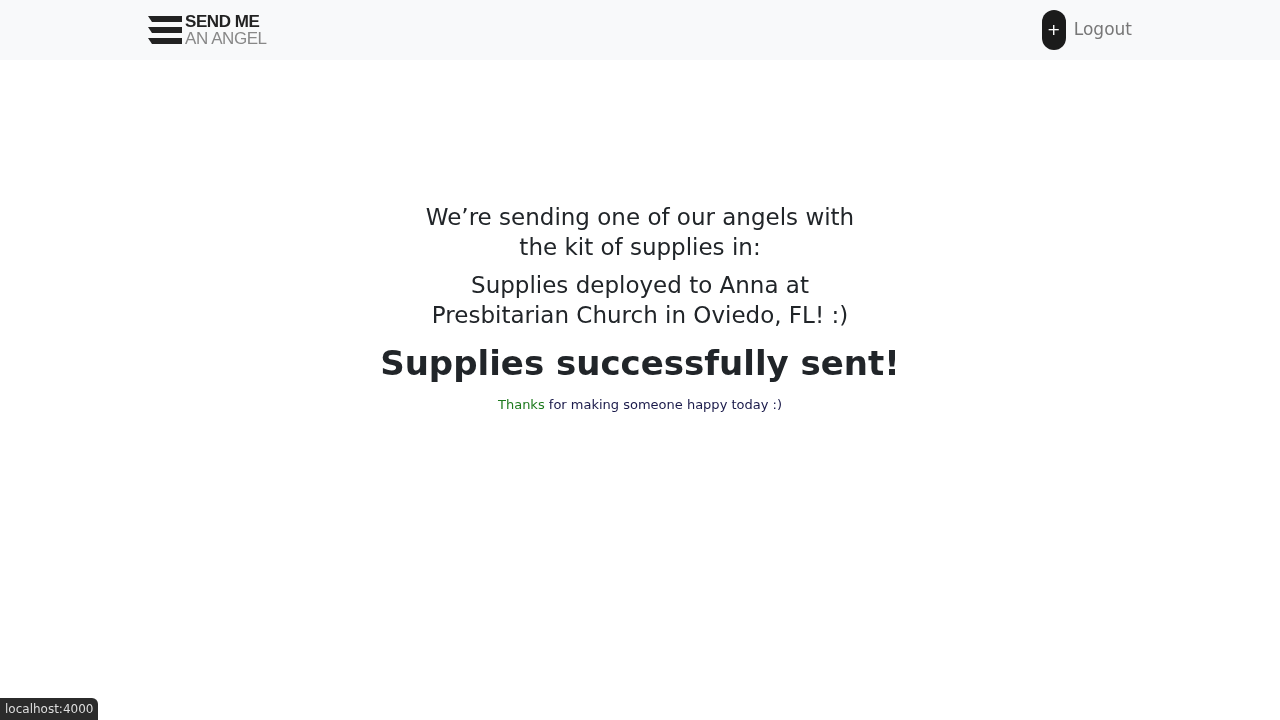  I want to click on logout-link: Logout, so click(1102, 30).